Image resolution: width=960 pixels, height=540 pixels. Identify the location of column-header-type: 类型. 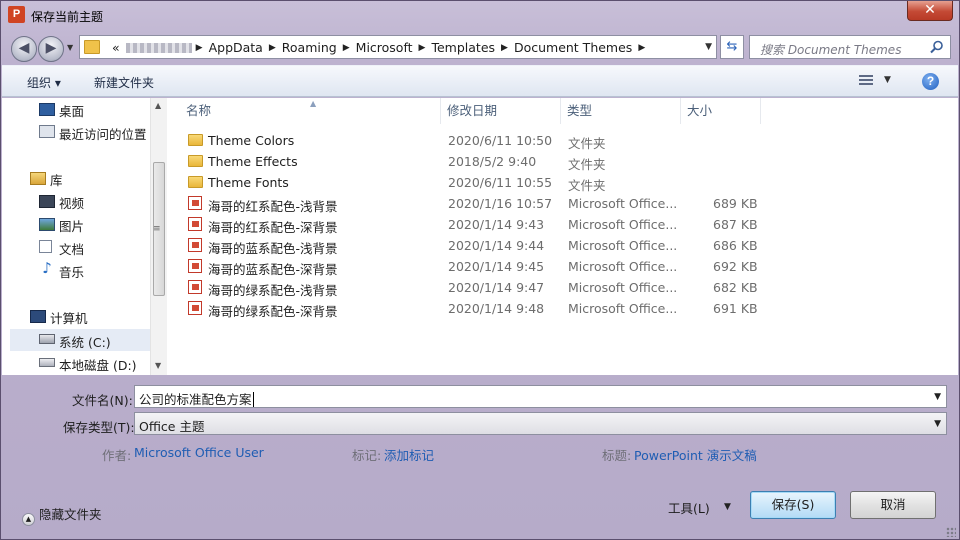
(621, 111).